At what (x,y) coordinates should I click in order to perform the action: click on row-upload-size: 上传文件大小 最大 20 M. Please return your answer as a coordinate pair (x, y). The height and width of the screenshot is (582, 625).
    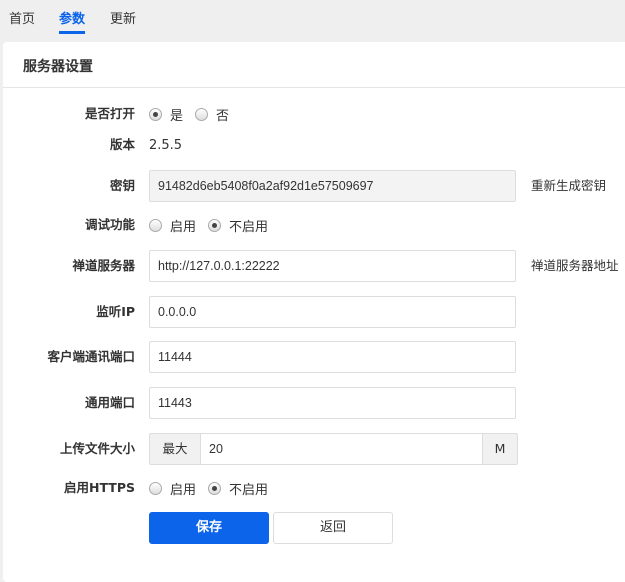
    Looking at the image, I should click on (314, 449).